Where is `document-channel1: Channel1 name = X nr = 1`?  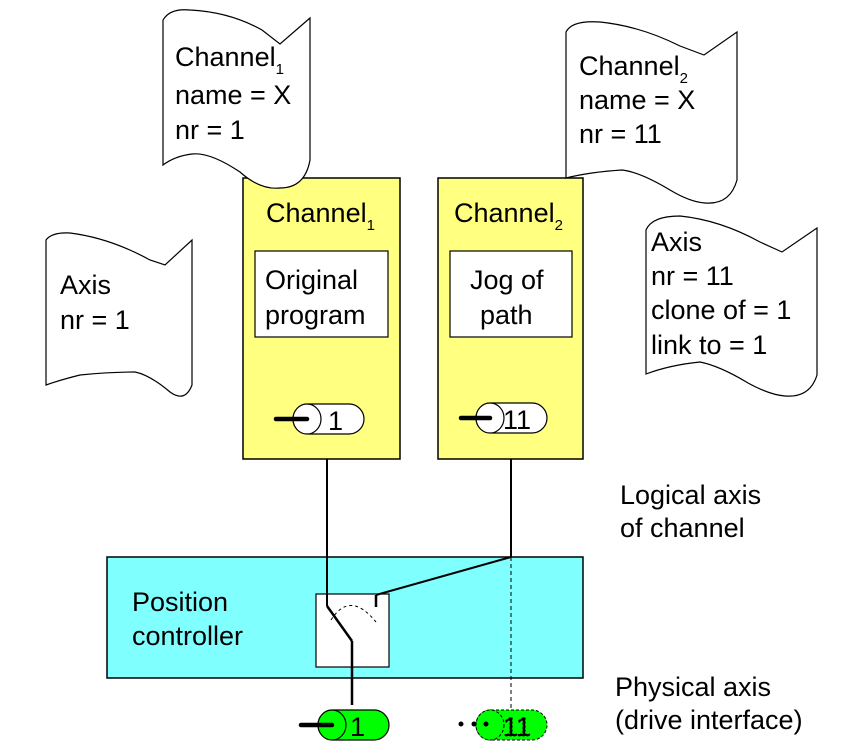 document-channel1: Channel1 name = X nr = 1 is located at coordinates (236, 99).